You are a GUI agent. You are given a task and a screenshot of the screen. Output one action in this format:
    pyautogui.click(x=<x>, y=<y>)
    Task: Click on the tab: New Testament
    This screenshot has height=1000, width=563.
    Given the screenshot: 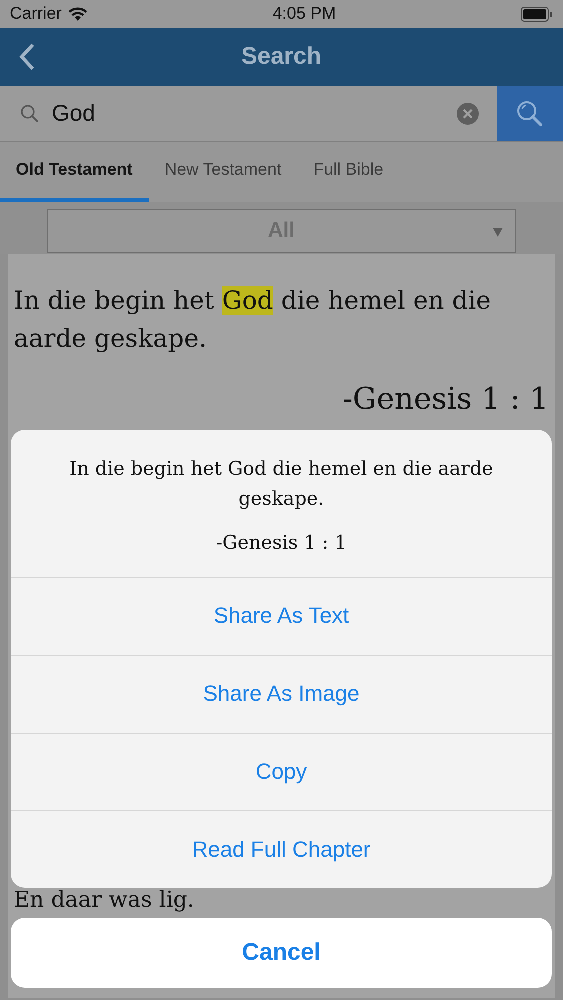 What is the action you would take?
    pyautogui.click(x=223, y=172)
    